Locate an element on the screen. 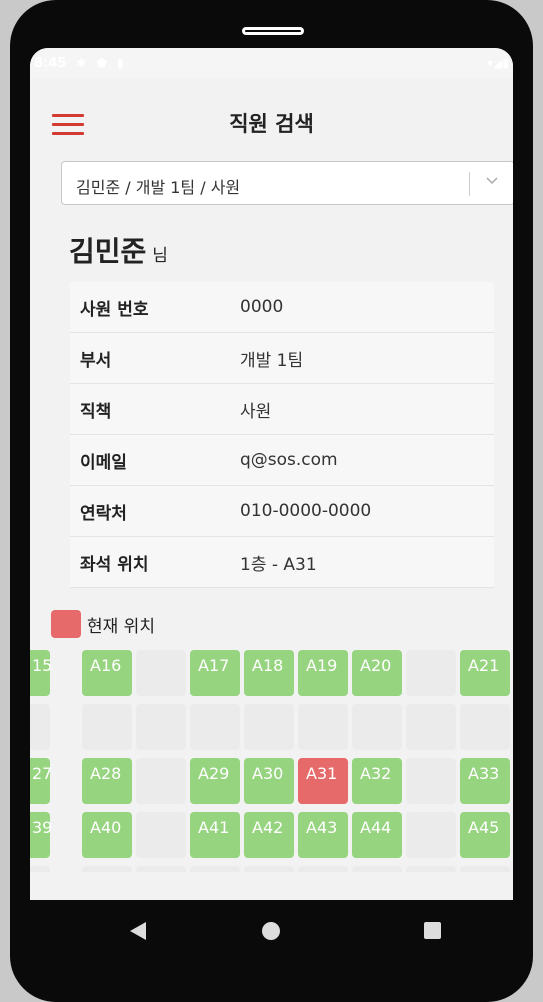 Image resolution: width=543 pixels, height=1002 pixels. info-row-email: 이메일 q@sos.com is located at coordinates (282, 460).